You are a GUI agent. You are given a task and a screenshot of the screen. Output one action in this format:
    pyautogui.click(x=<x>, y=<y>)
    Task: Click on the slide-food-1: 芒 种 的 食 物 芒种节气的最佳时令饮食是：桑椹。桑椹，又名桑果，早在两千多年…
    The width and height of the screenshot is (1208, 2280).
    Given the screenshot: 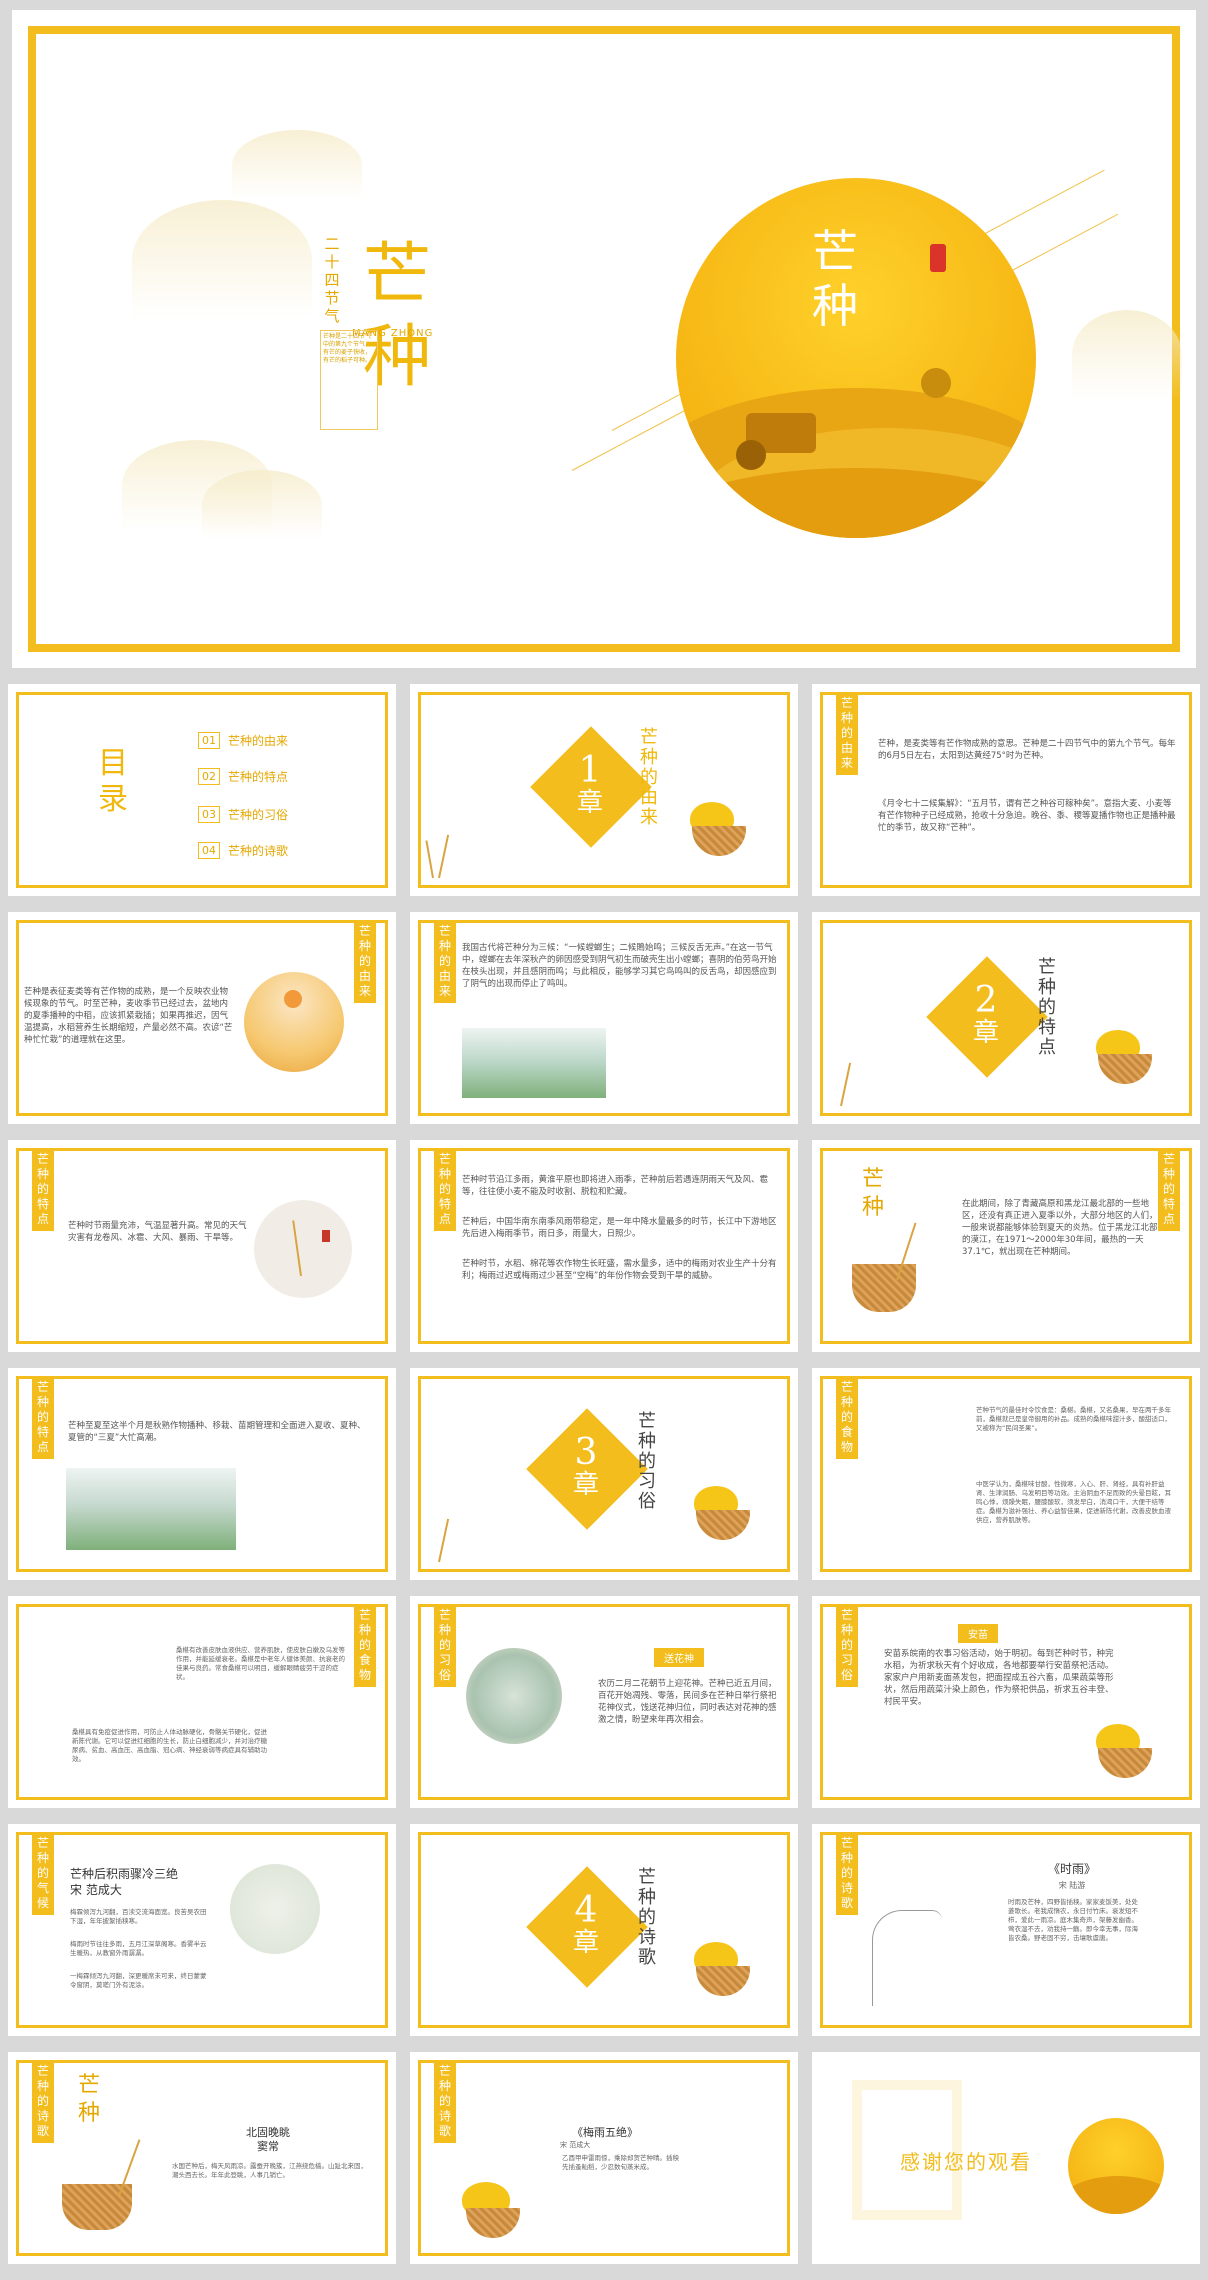 What is the action you would take?
    pyautogui.click(x=1006, y=1474)
    